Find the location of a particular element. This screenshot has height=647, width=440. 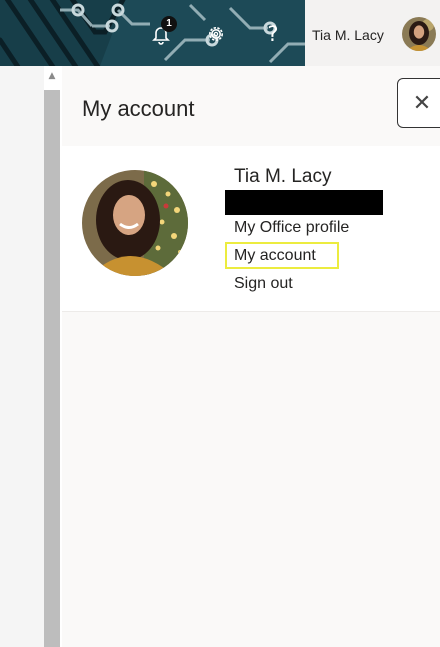

top-bar: 1 ? Tia M. Lacy is located at coordinates (220, 33).